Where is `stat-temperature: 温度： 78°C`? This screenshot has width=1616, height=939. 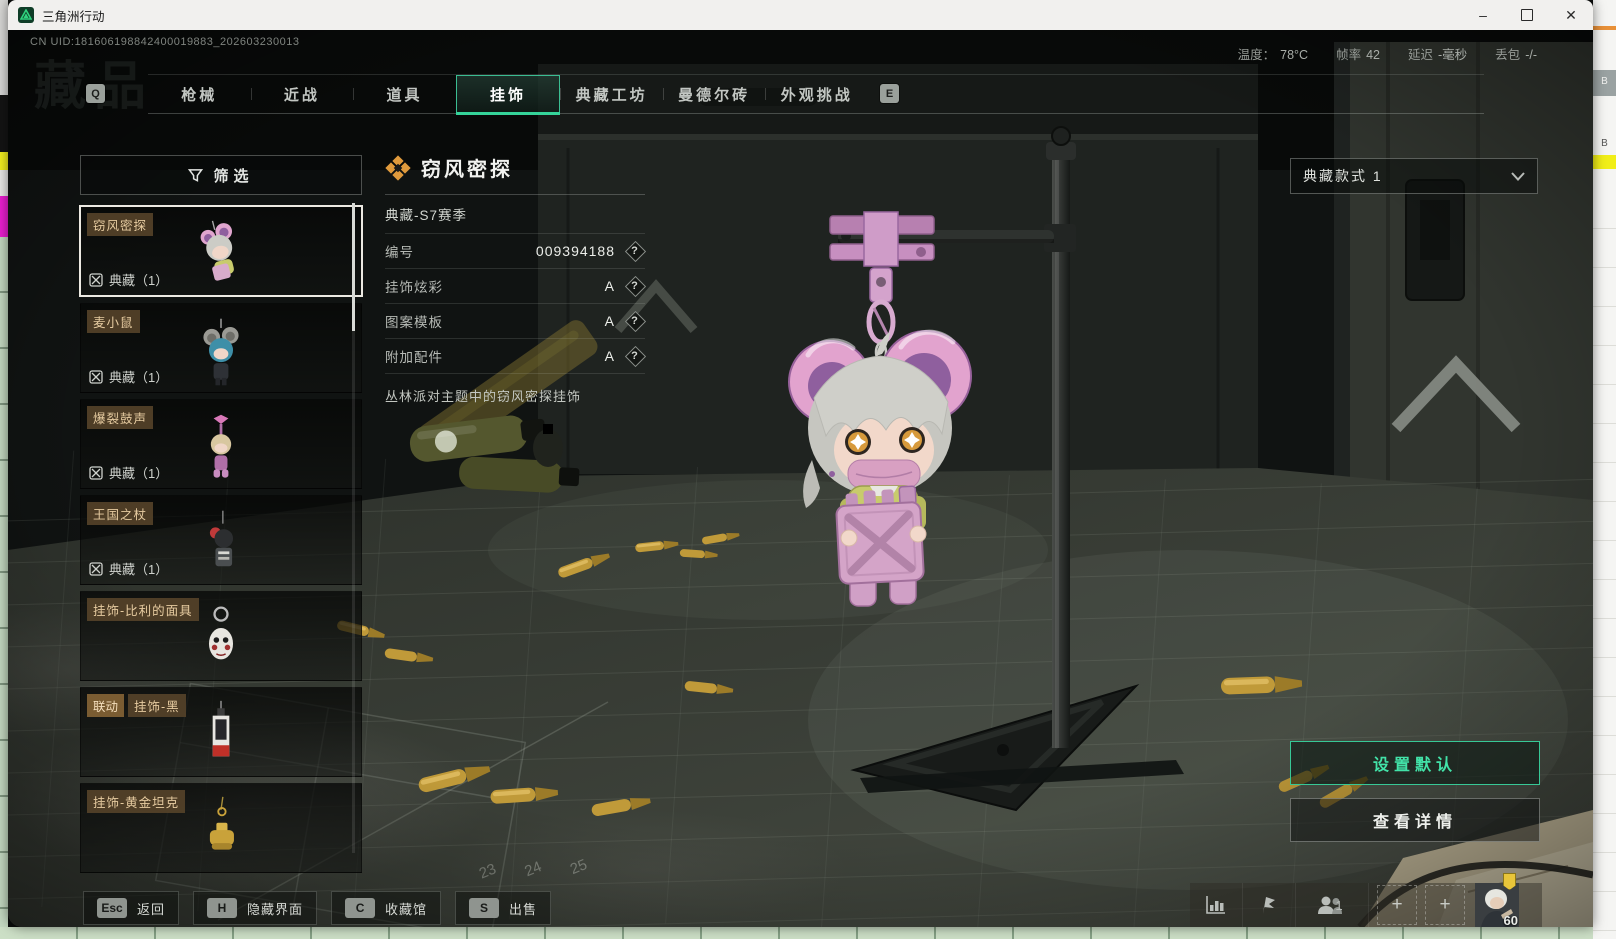 stat-temperature: 温度： 78°C is located at coordinates (1273, 55).